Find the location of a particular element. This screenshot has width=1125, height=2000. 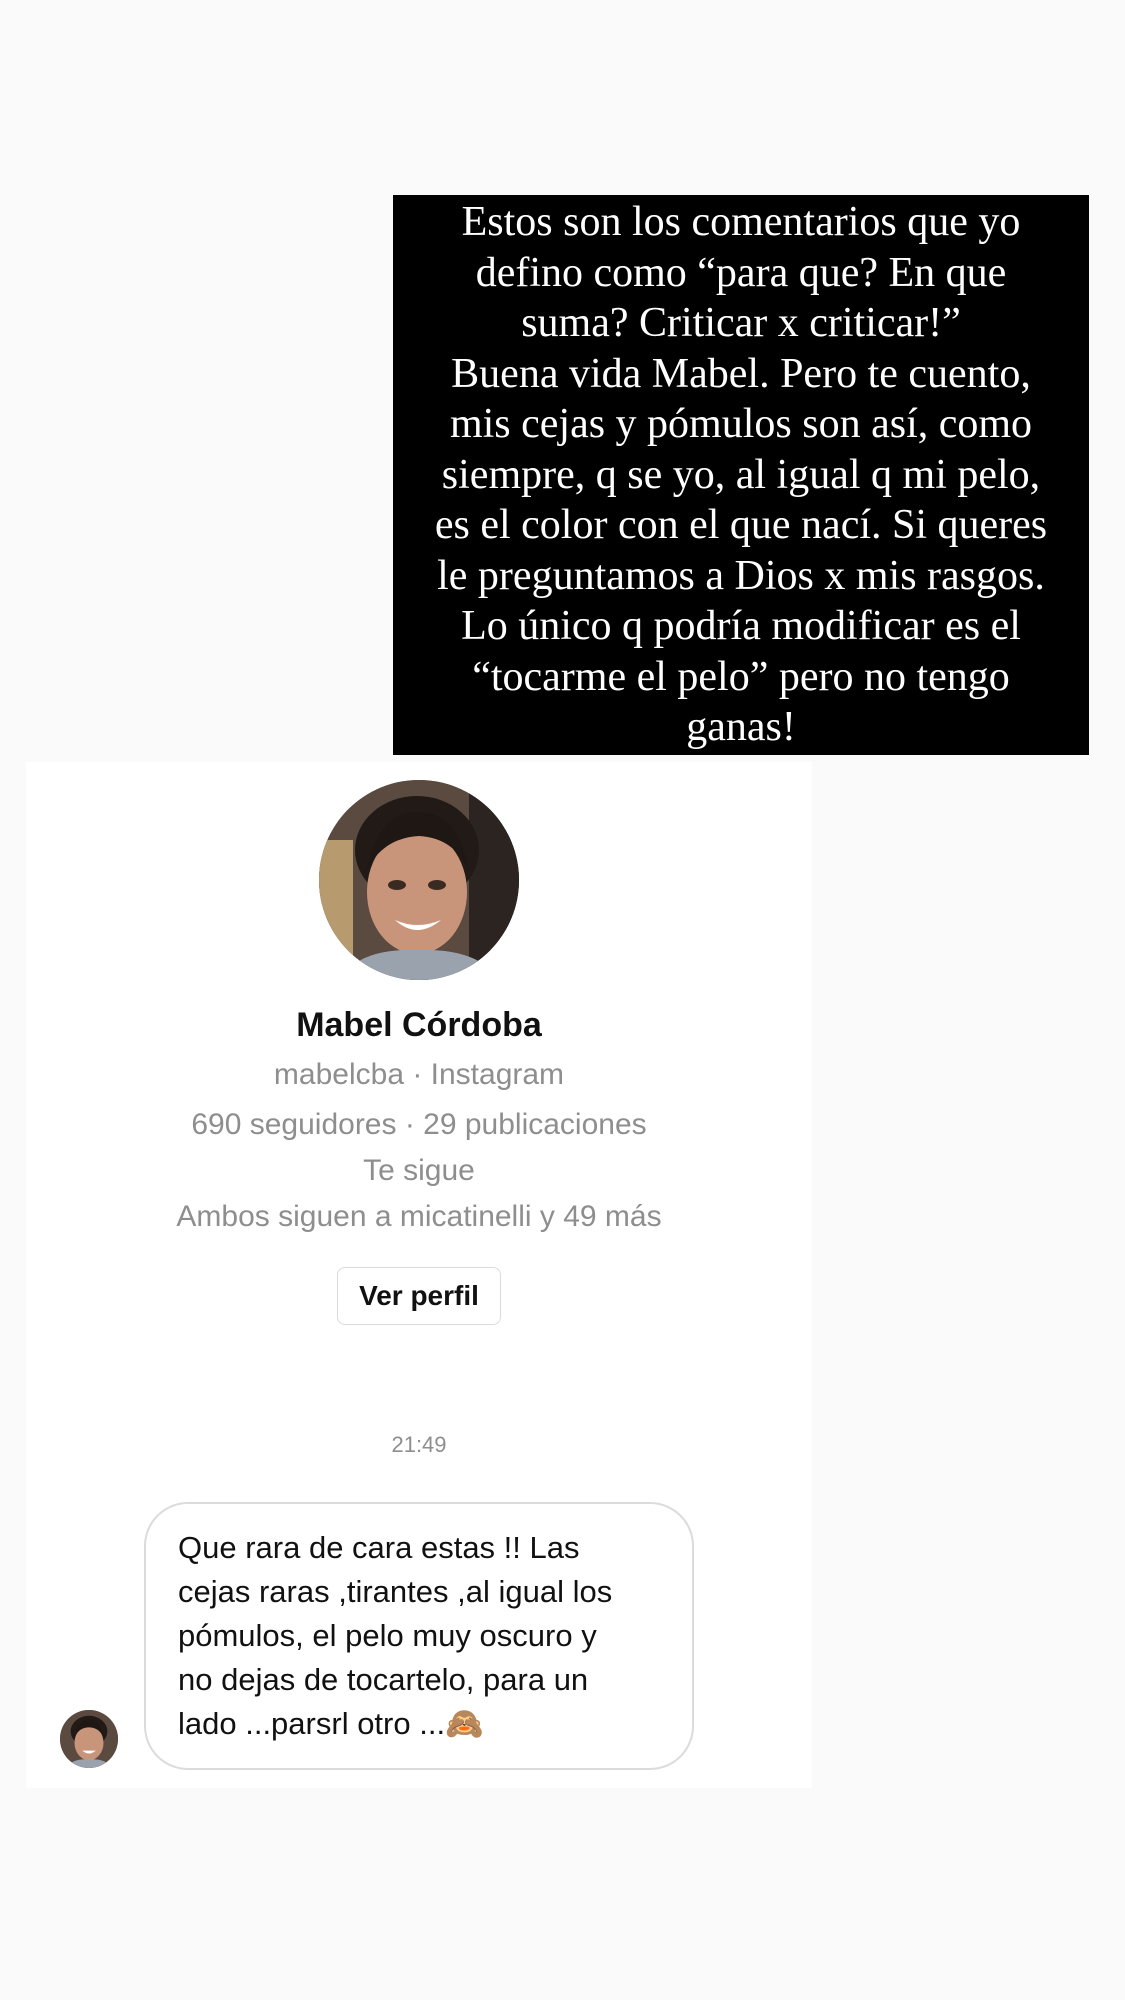

monkey-emoji-icon: 🙈 is located at coordinates (464, 1723).